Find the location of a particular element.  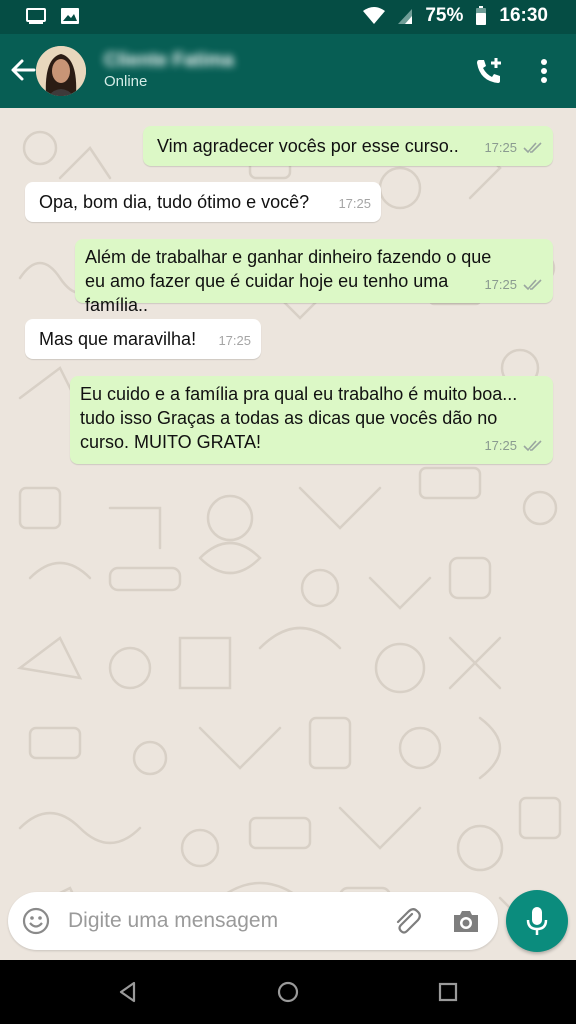

emoji-icon is located at coordinates (36, 921).